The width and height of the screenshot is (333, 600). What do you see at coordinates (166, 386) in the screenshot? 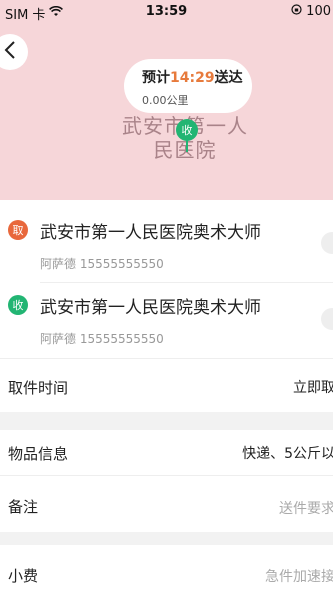
I see `pickup-time-row: 取件时间 立即取` at bounding box center [166, 386].